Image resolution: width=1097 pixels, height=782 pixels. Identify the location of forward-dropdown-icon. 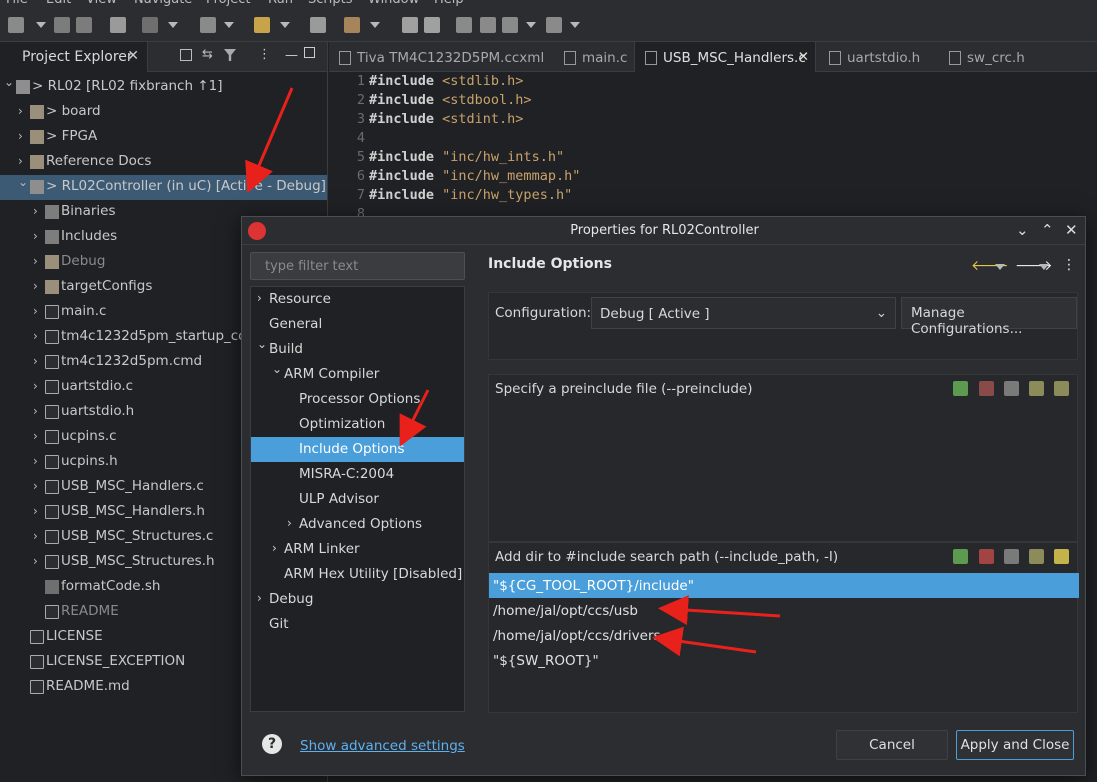
(1044, 267).